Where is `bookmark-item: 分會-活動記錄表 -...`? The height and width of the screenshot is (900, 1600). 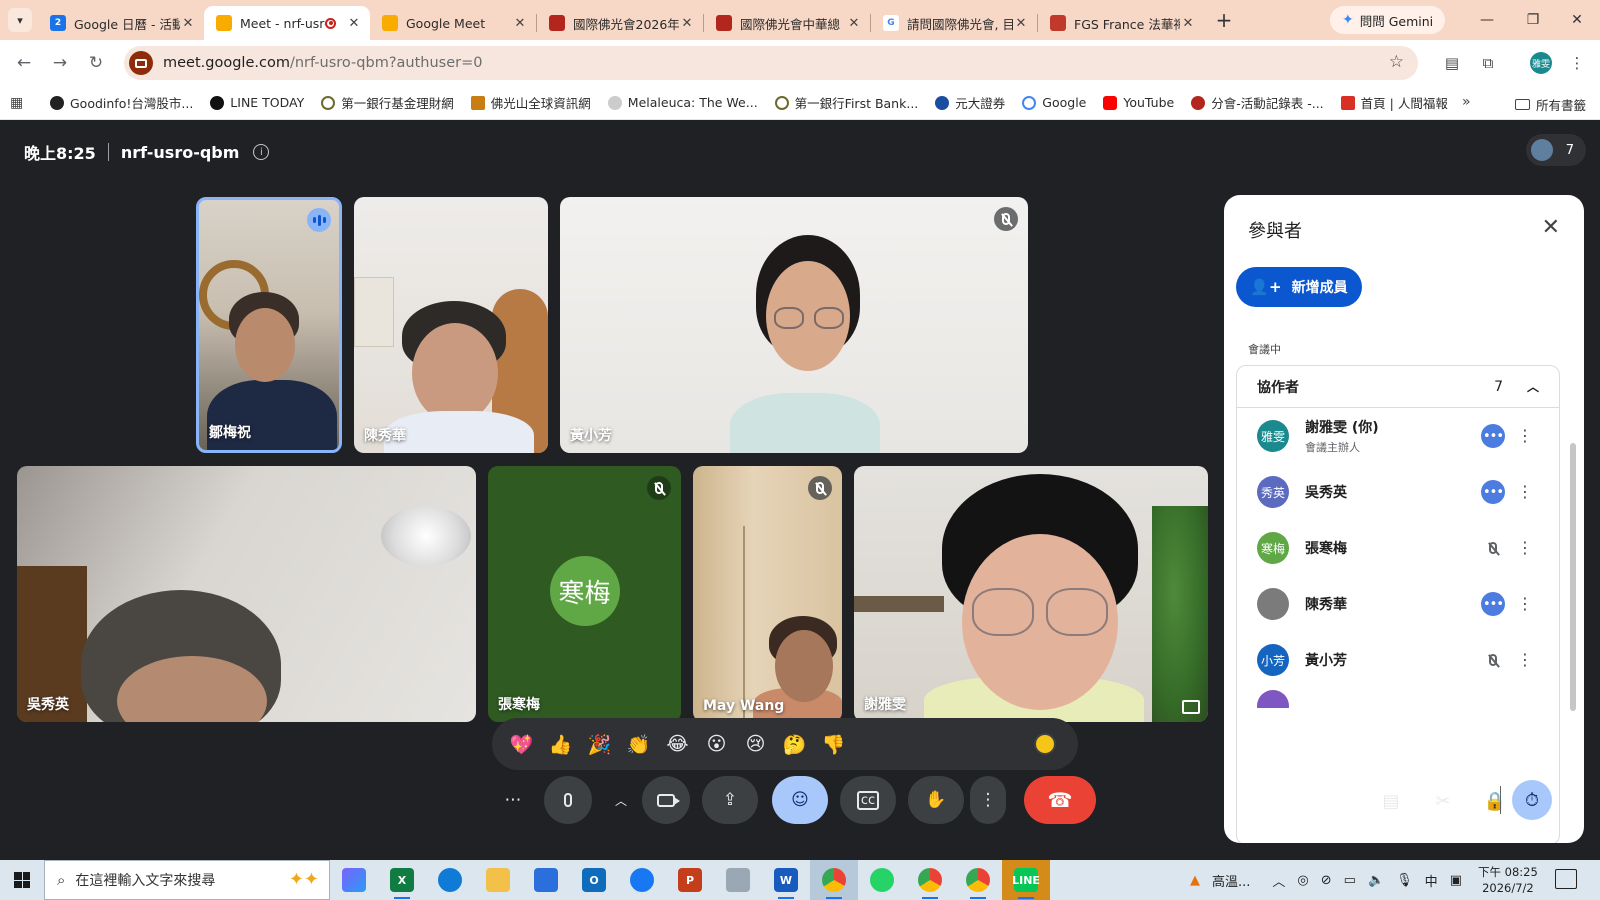
bookmark-item: 分會-活動記錄表 -... is located at coordinates (1257, 102).